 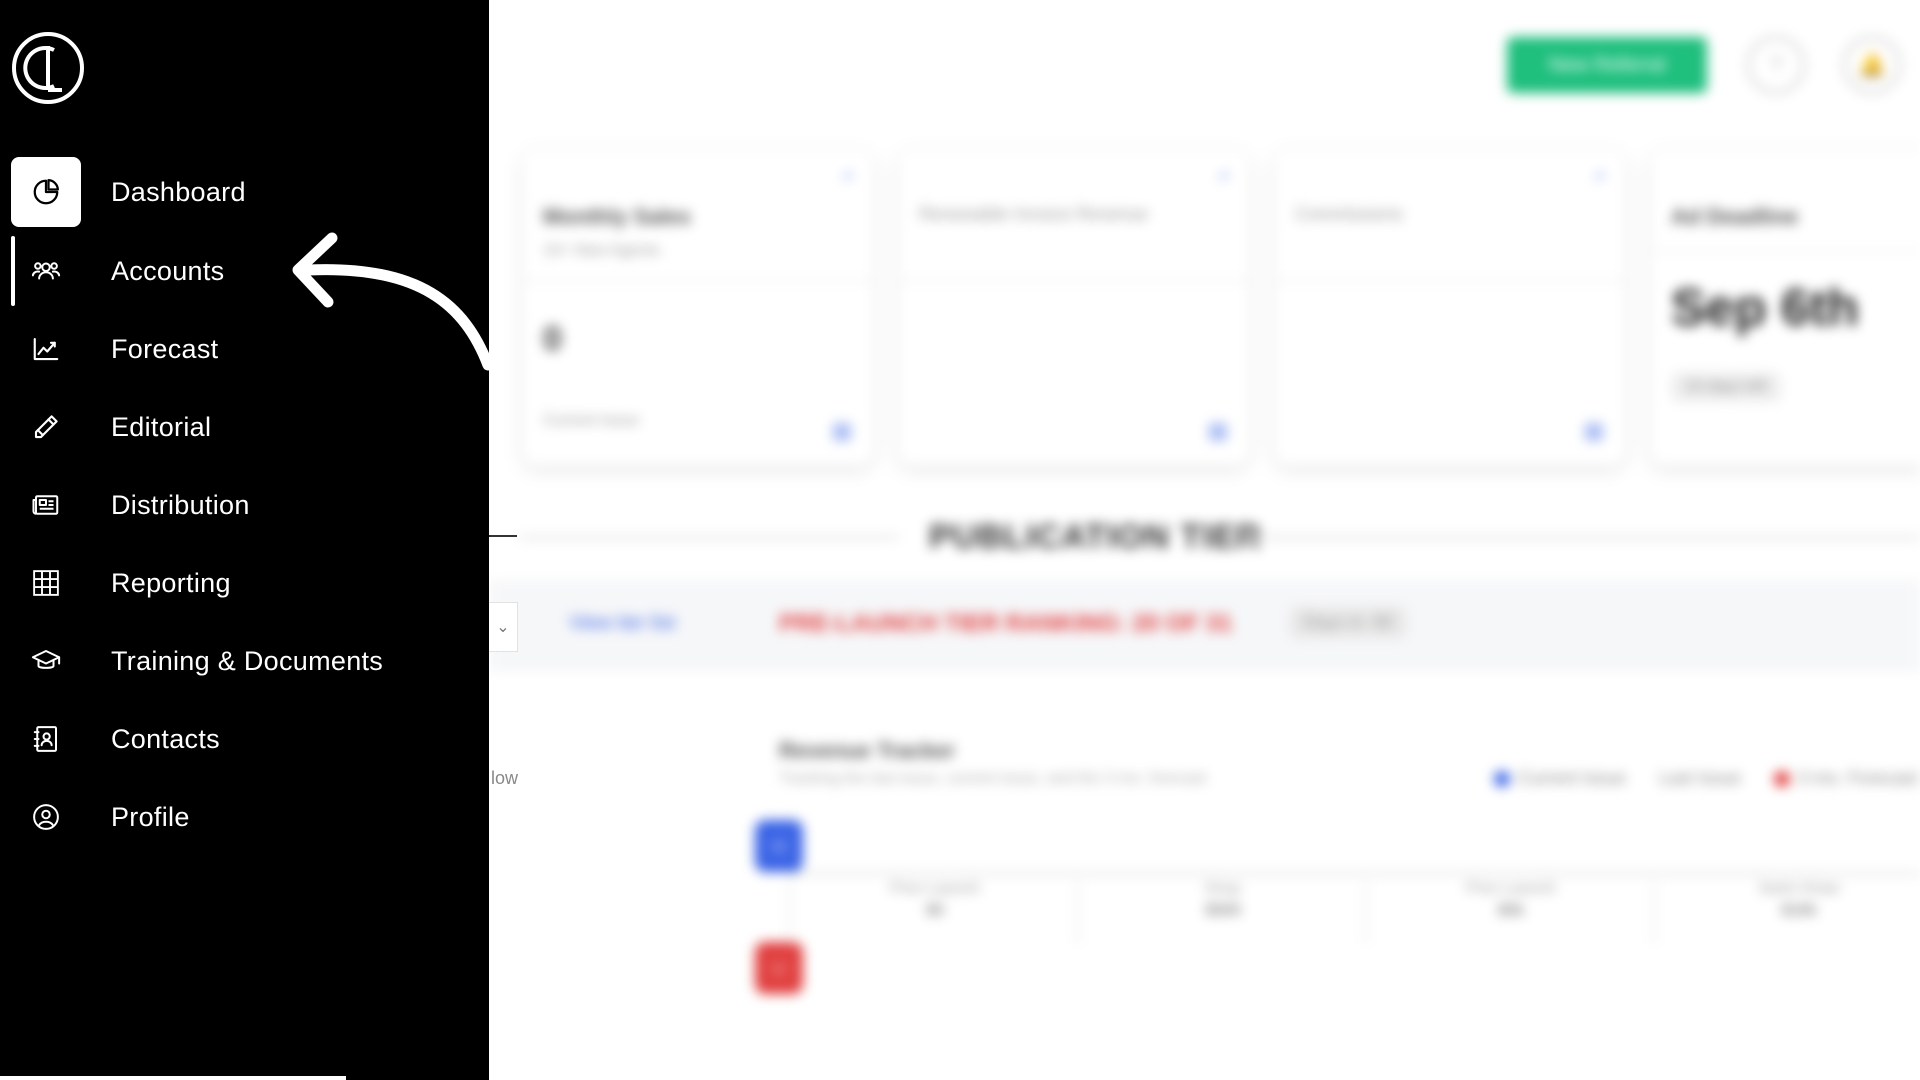 I want to click on tracker-column-label: Swim Draw, so click(x=1799, y=888).